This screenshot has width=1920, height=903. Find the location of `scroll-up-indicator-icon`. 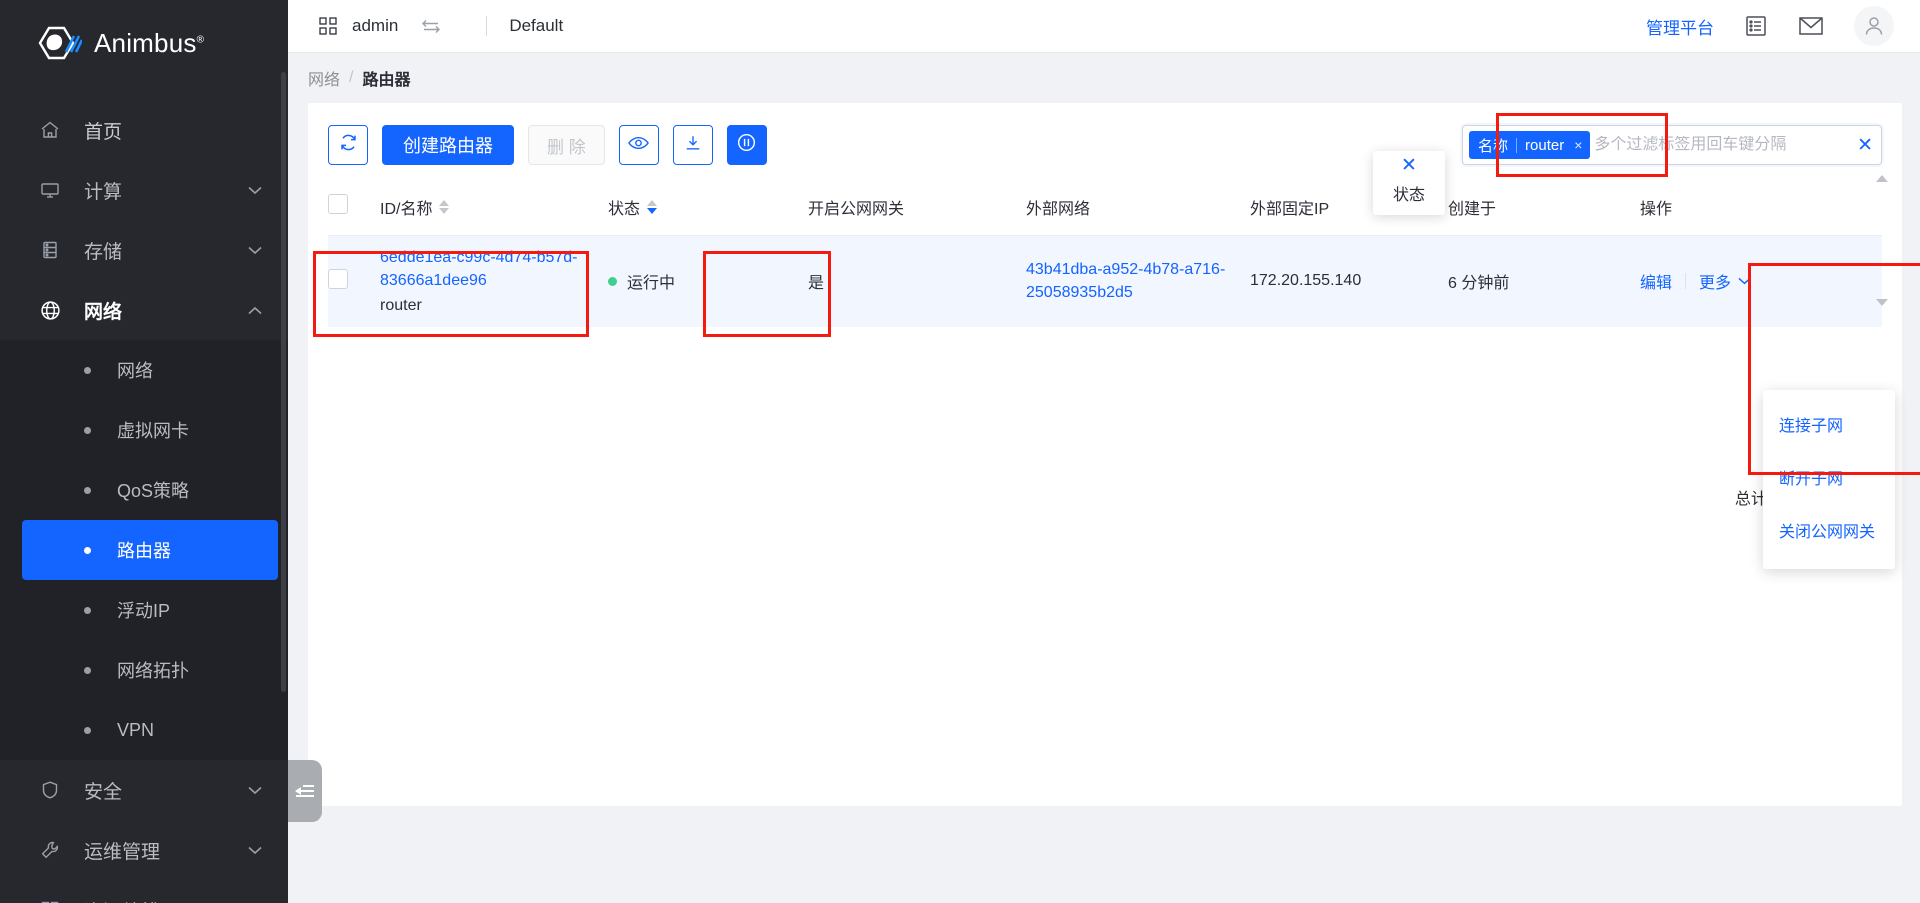

scroll-up-indicator-icon is located at coordinates (1882, 178).